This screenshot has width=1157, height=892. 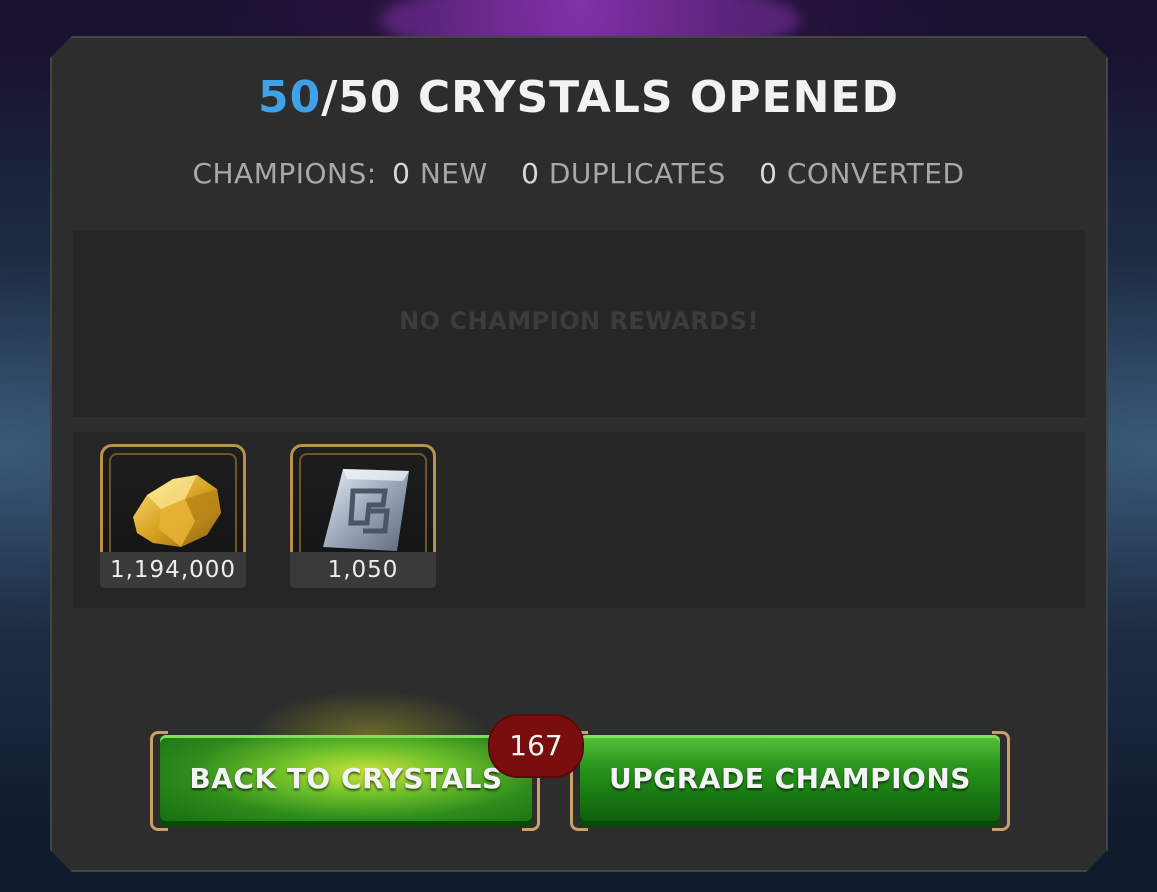 I want to click on item-amount: 1,194,000, so click(x=173, y=570).